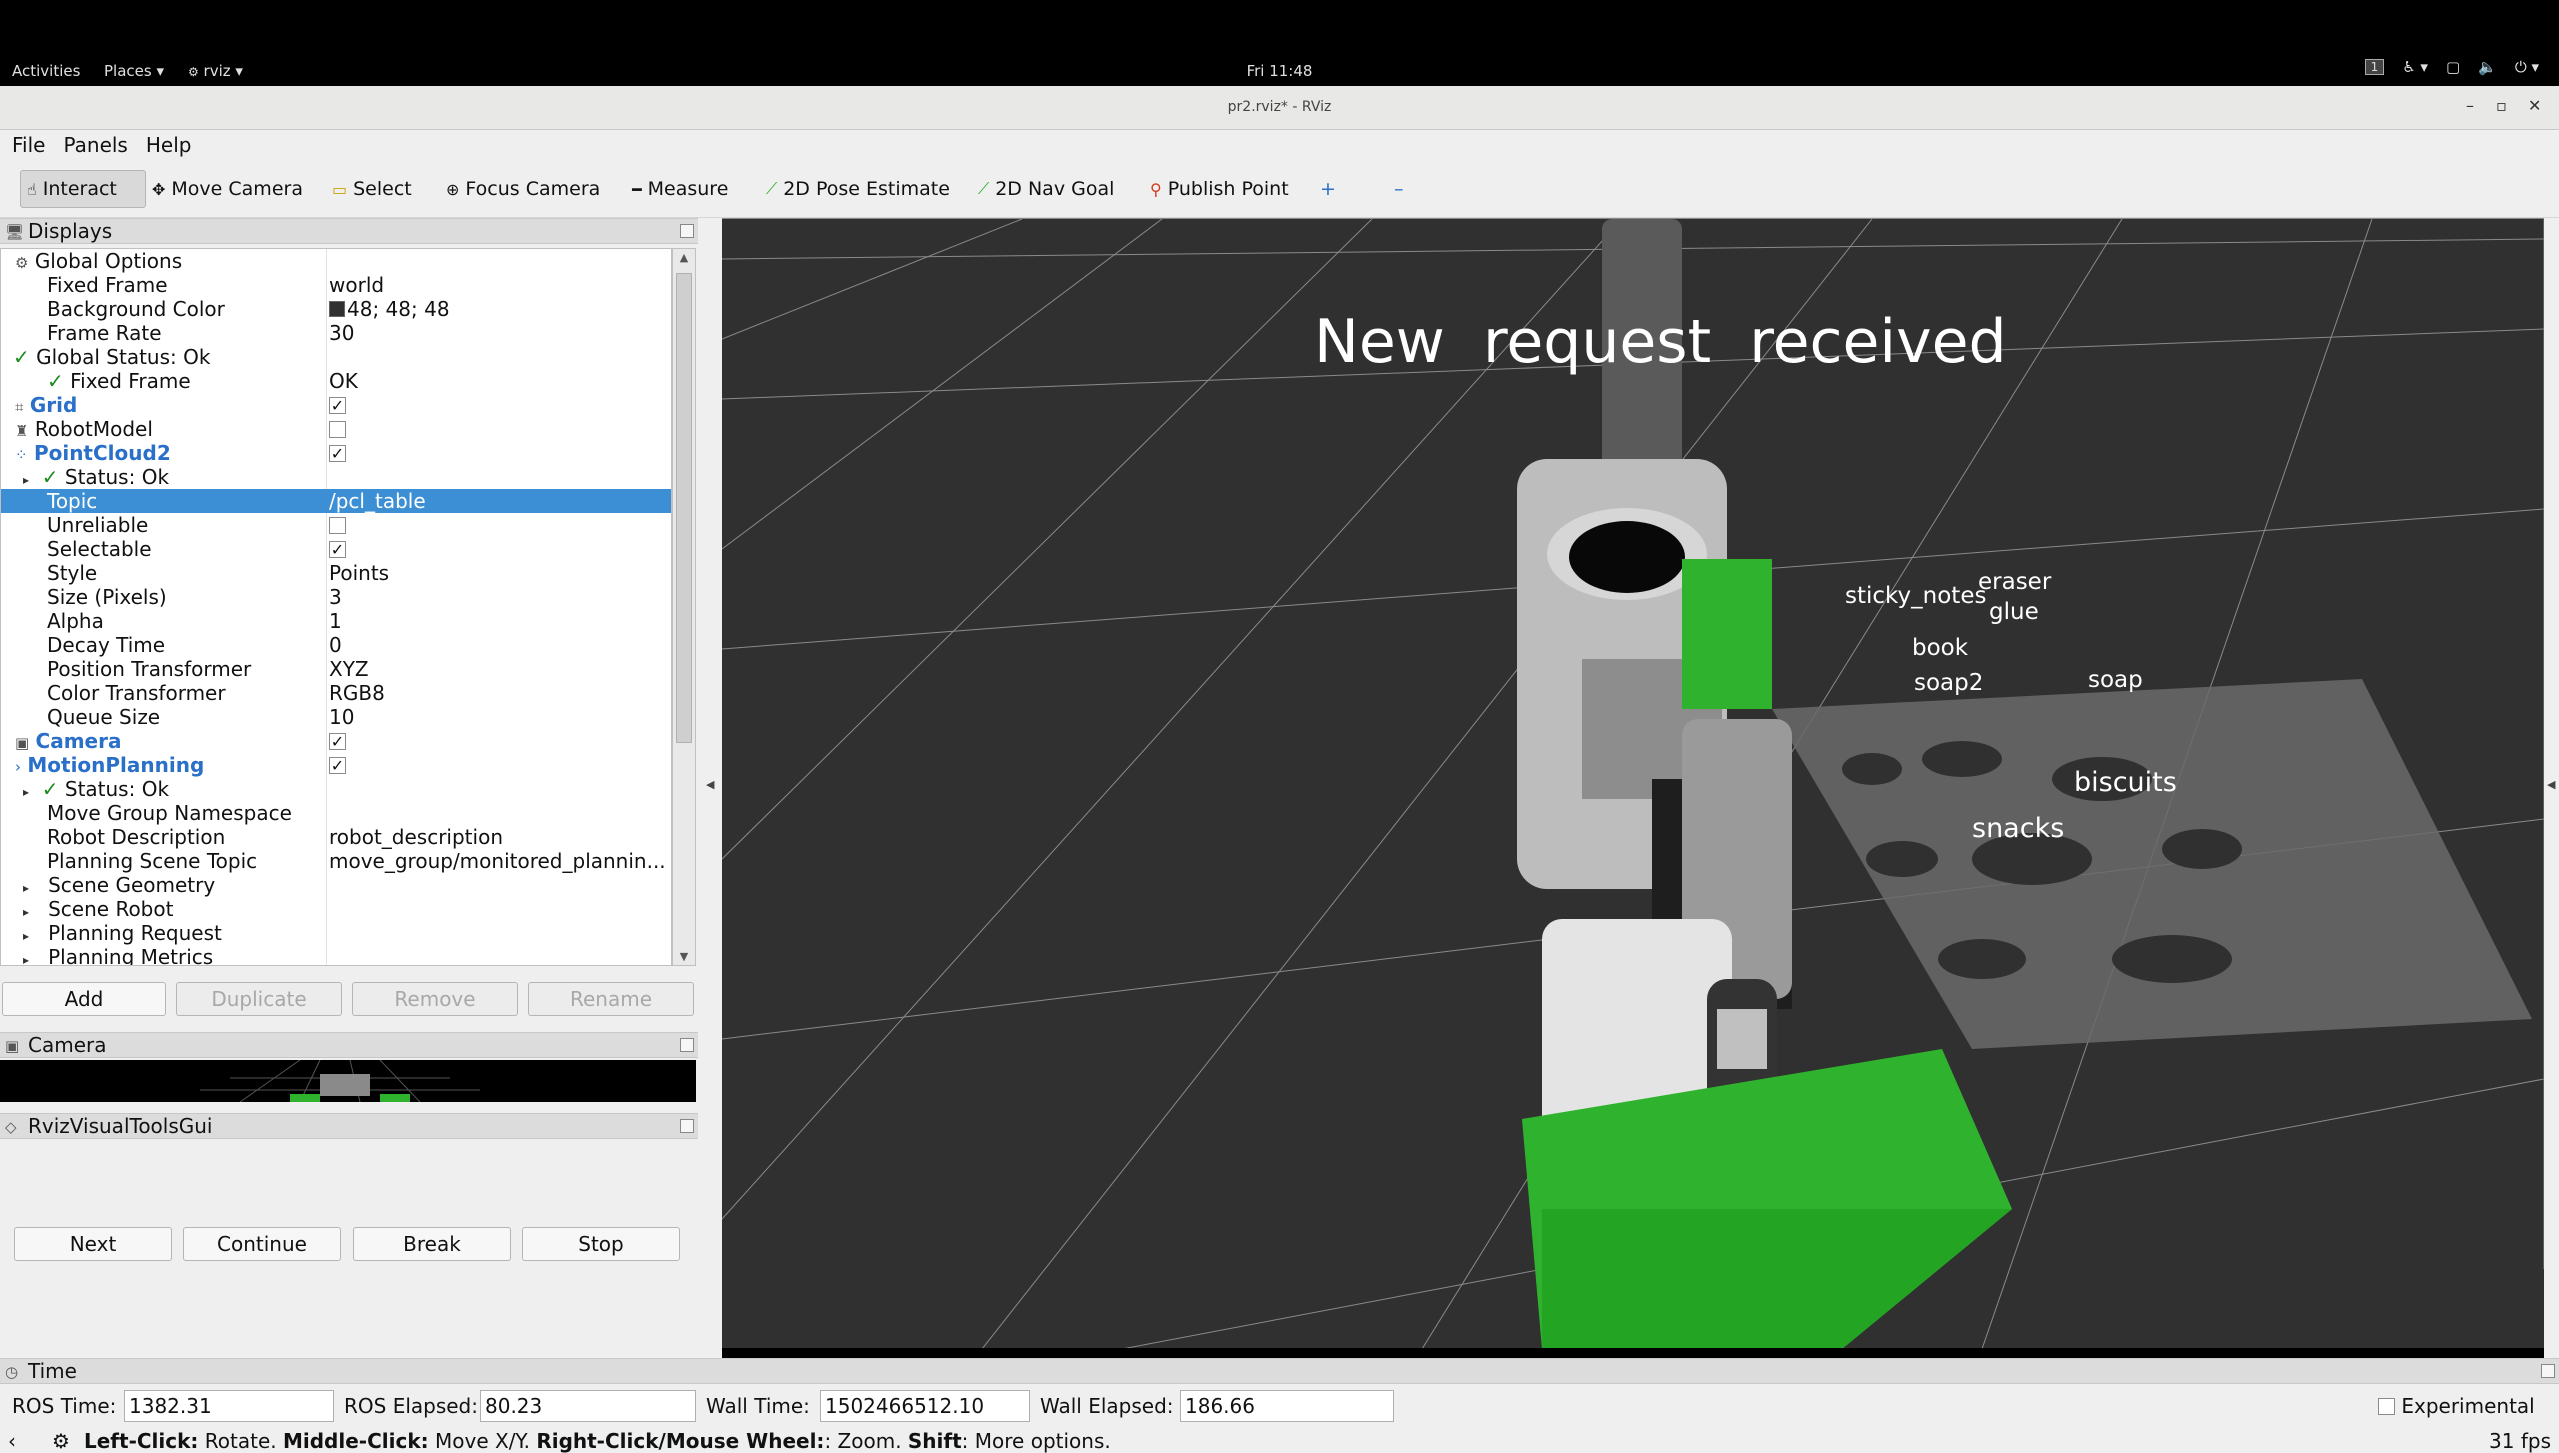 The width and height of the screenshot is (2559, 1453). Describe the element at coordinates (336, 909) in the screenshot. I see `tree-row: ▸ Scene Robot` at that location.